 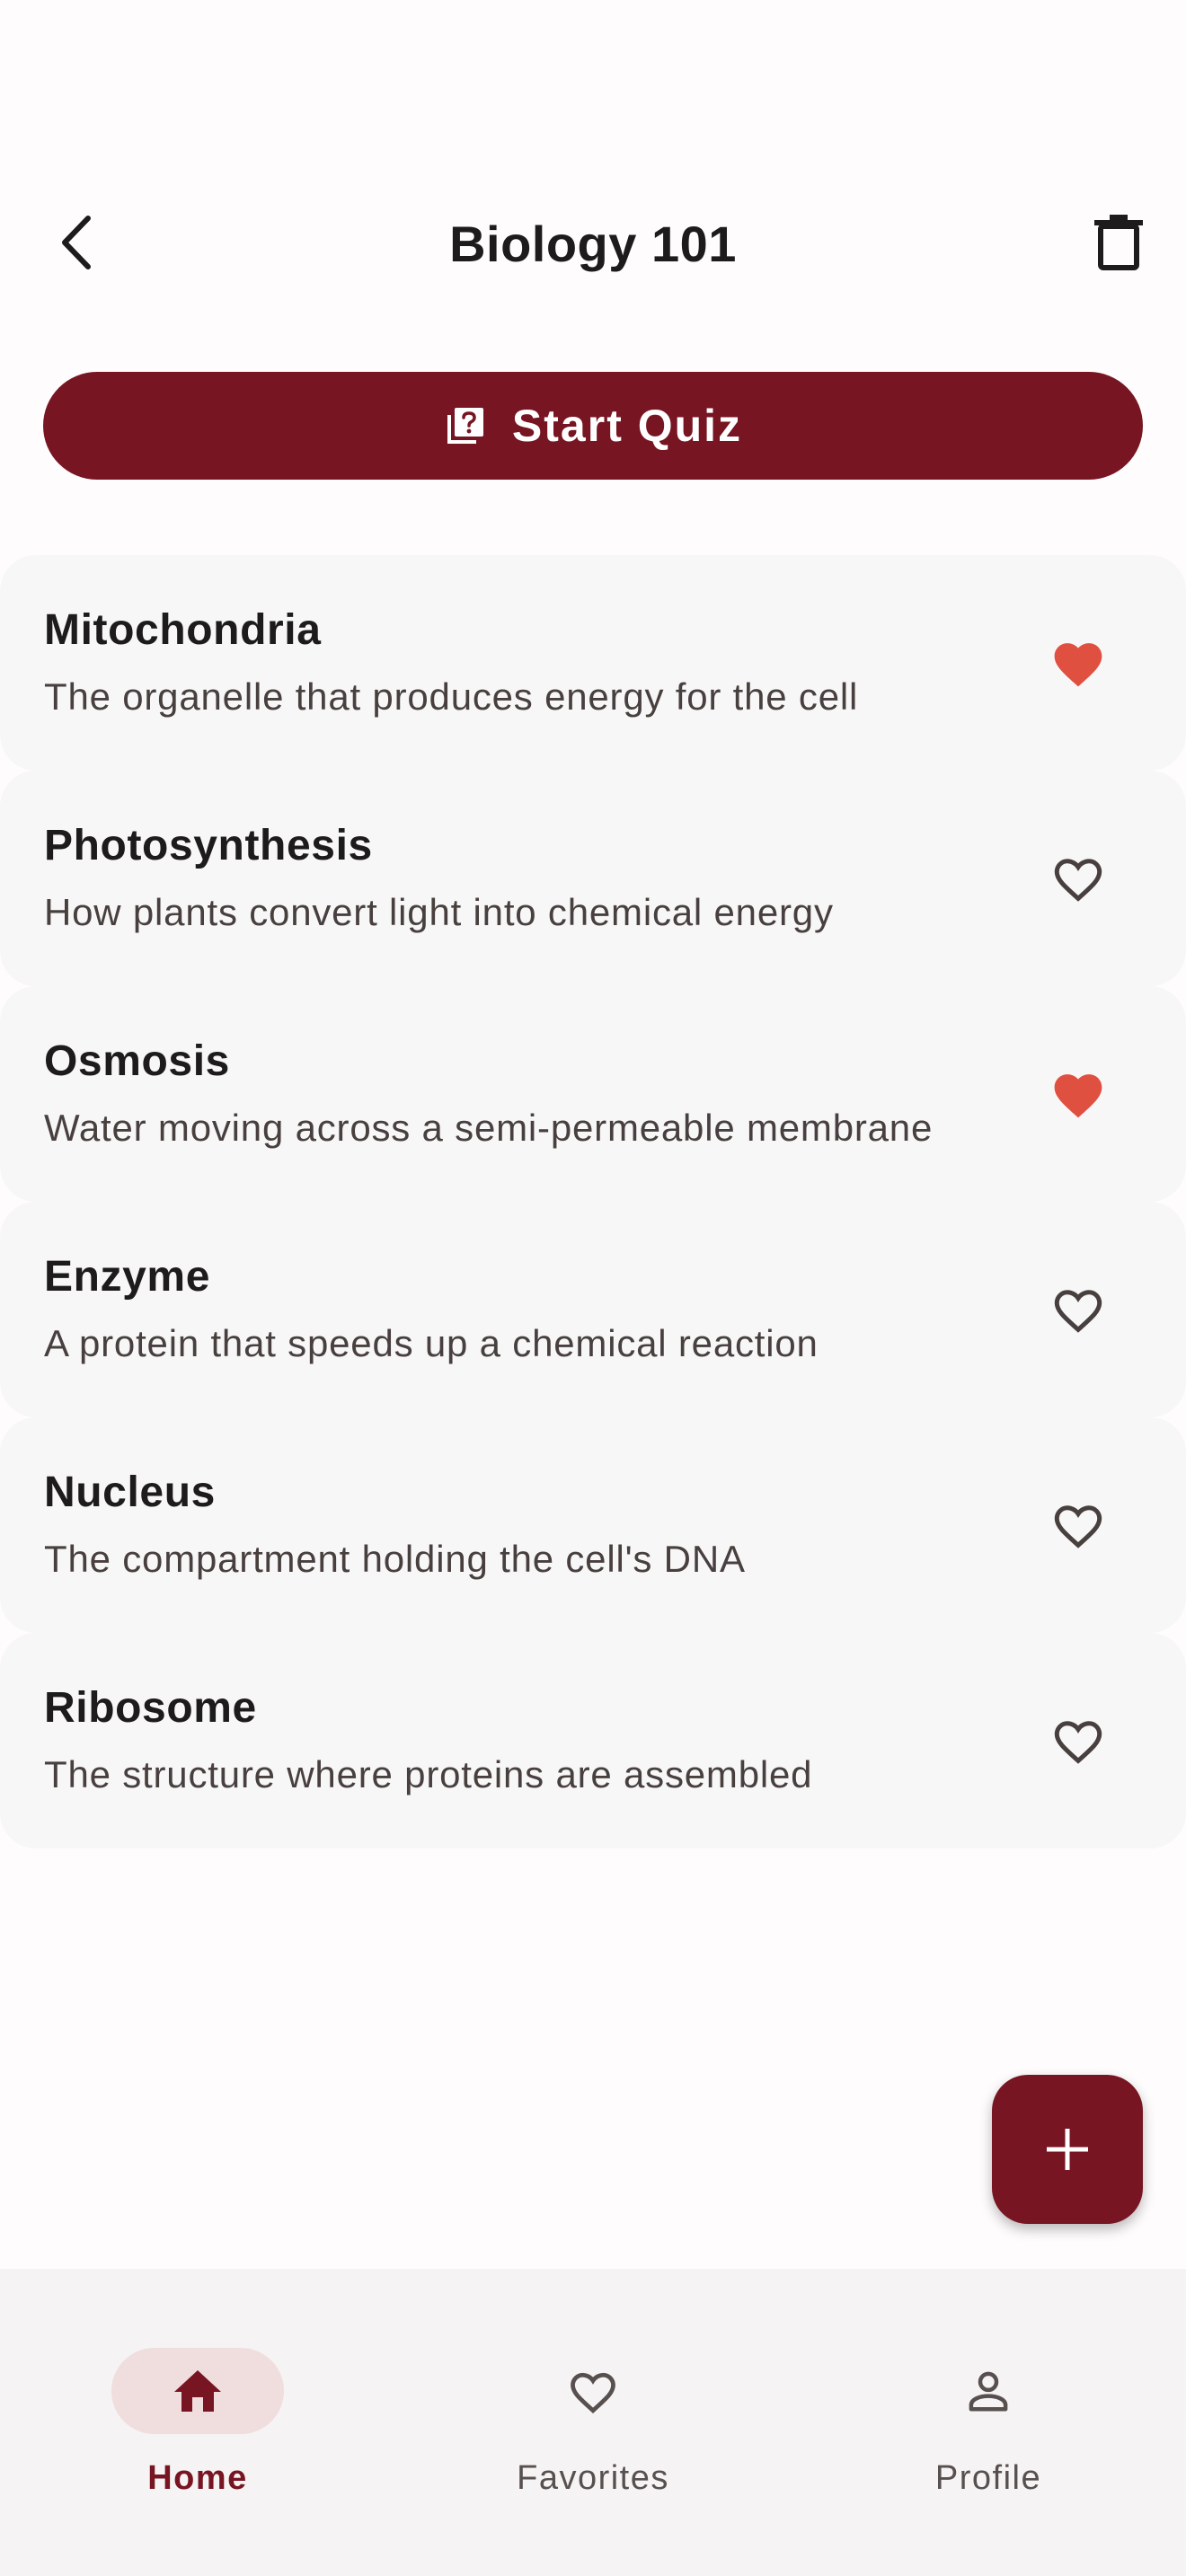 I want to click on nav-label-home: Home, so click(x=197, y=2478).